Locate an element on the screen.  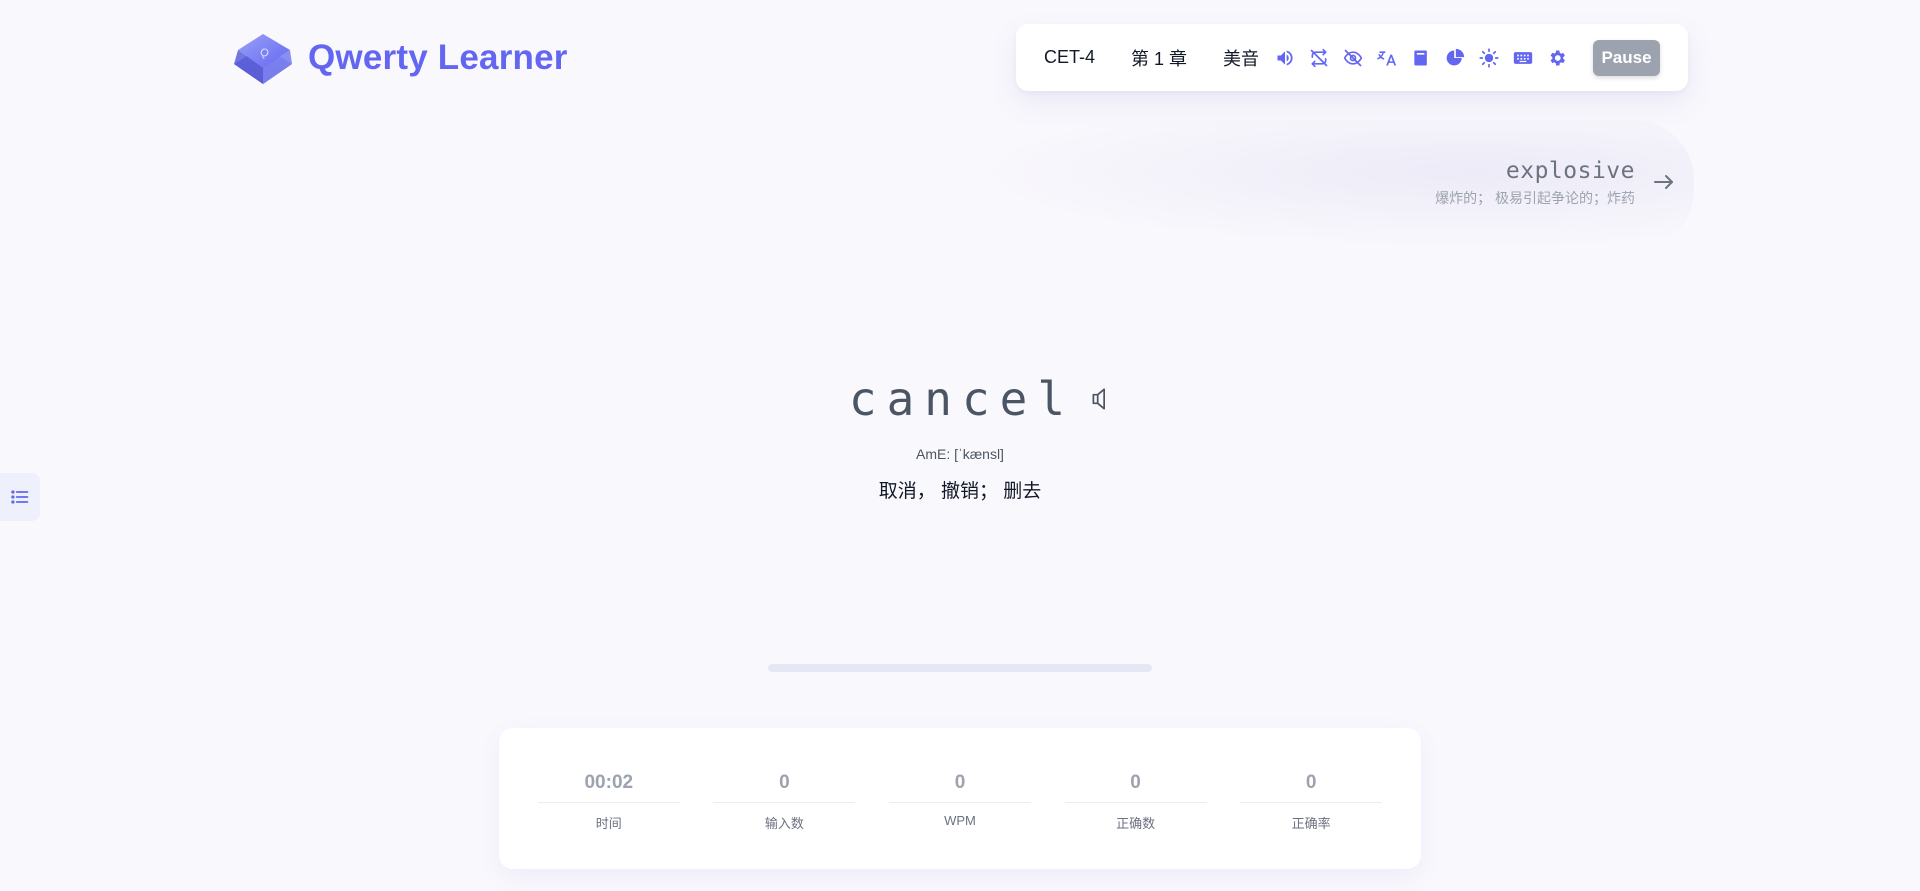
word-translation: 取消， 撤销； 删去 is located at coordinates (960, 491).